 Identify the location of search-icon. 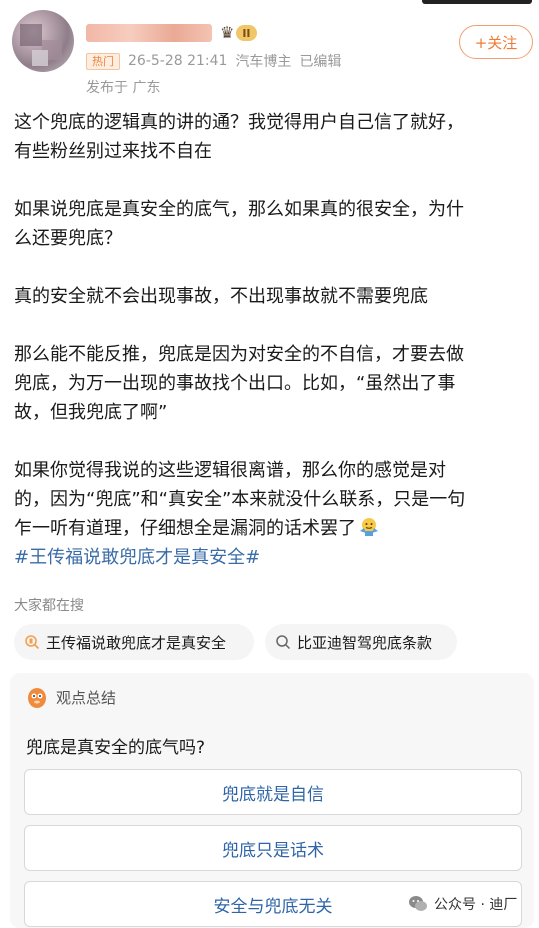
(283, 642).